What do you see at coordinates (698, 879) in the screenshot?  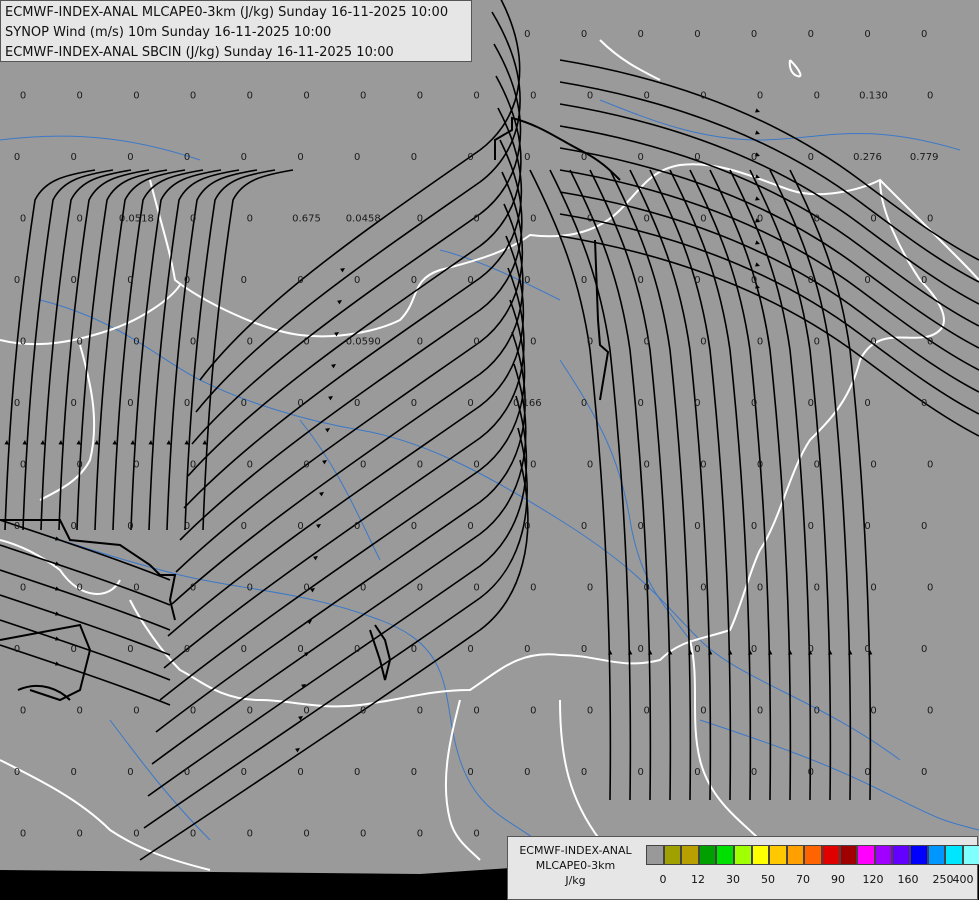 I see `legend-tick: 12` at bounding box center [698, 879].